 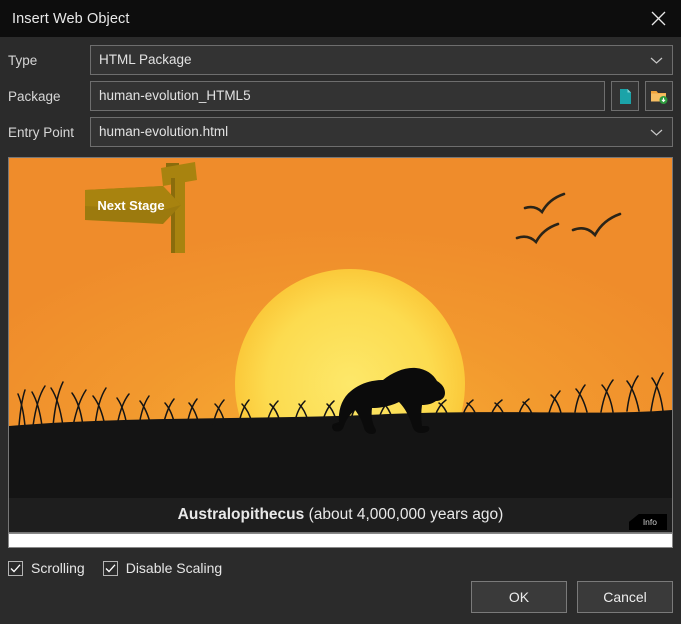 What do you see at coordinates (649, 522) in the screenshot?
I see `info-tab-label: Info` at bounding box center [649, 522].